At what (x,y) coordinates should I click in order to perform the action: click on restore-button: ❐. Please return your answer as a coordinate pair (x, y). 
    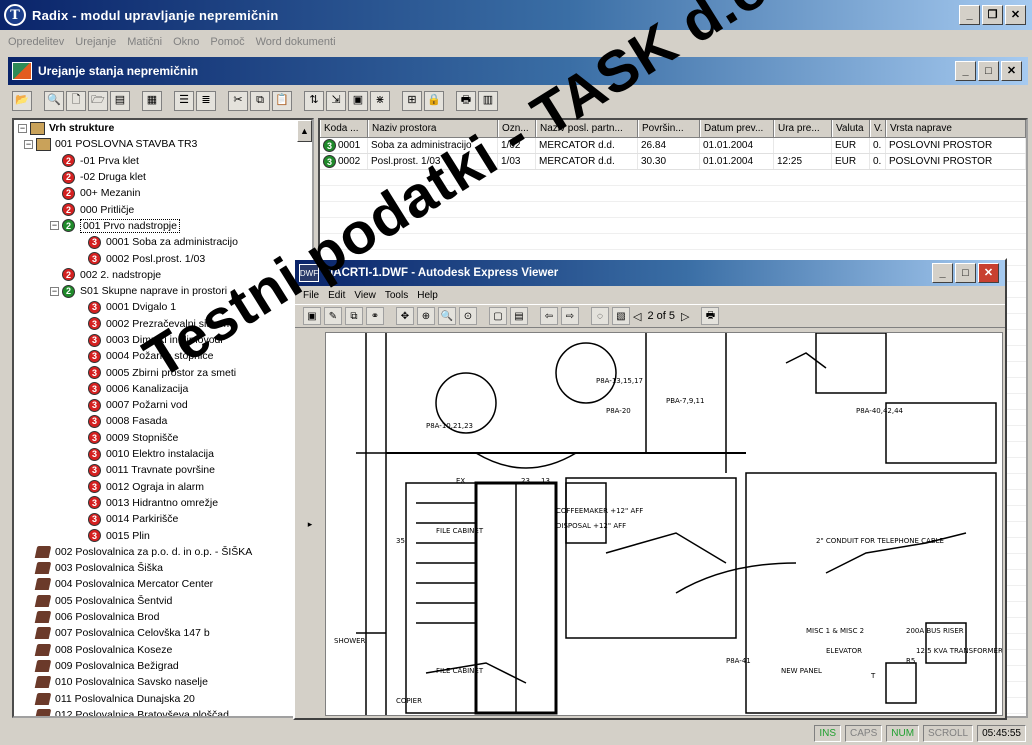
    Looking at the image, I should click on (992, 15).